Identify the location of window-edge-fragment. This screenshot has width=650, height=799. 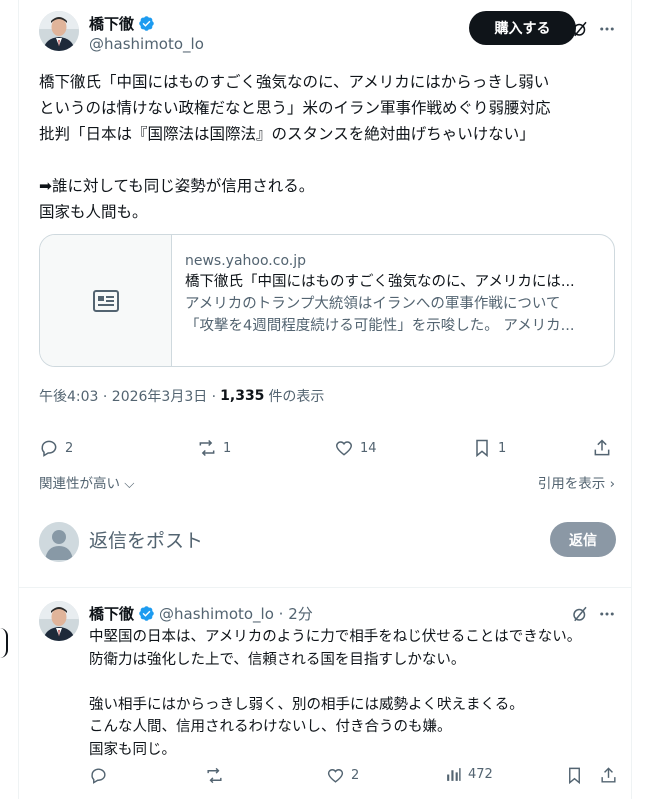
(4, 643).